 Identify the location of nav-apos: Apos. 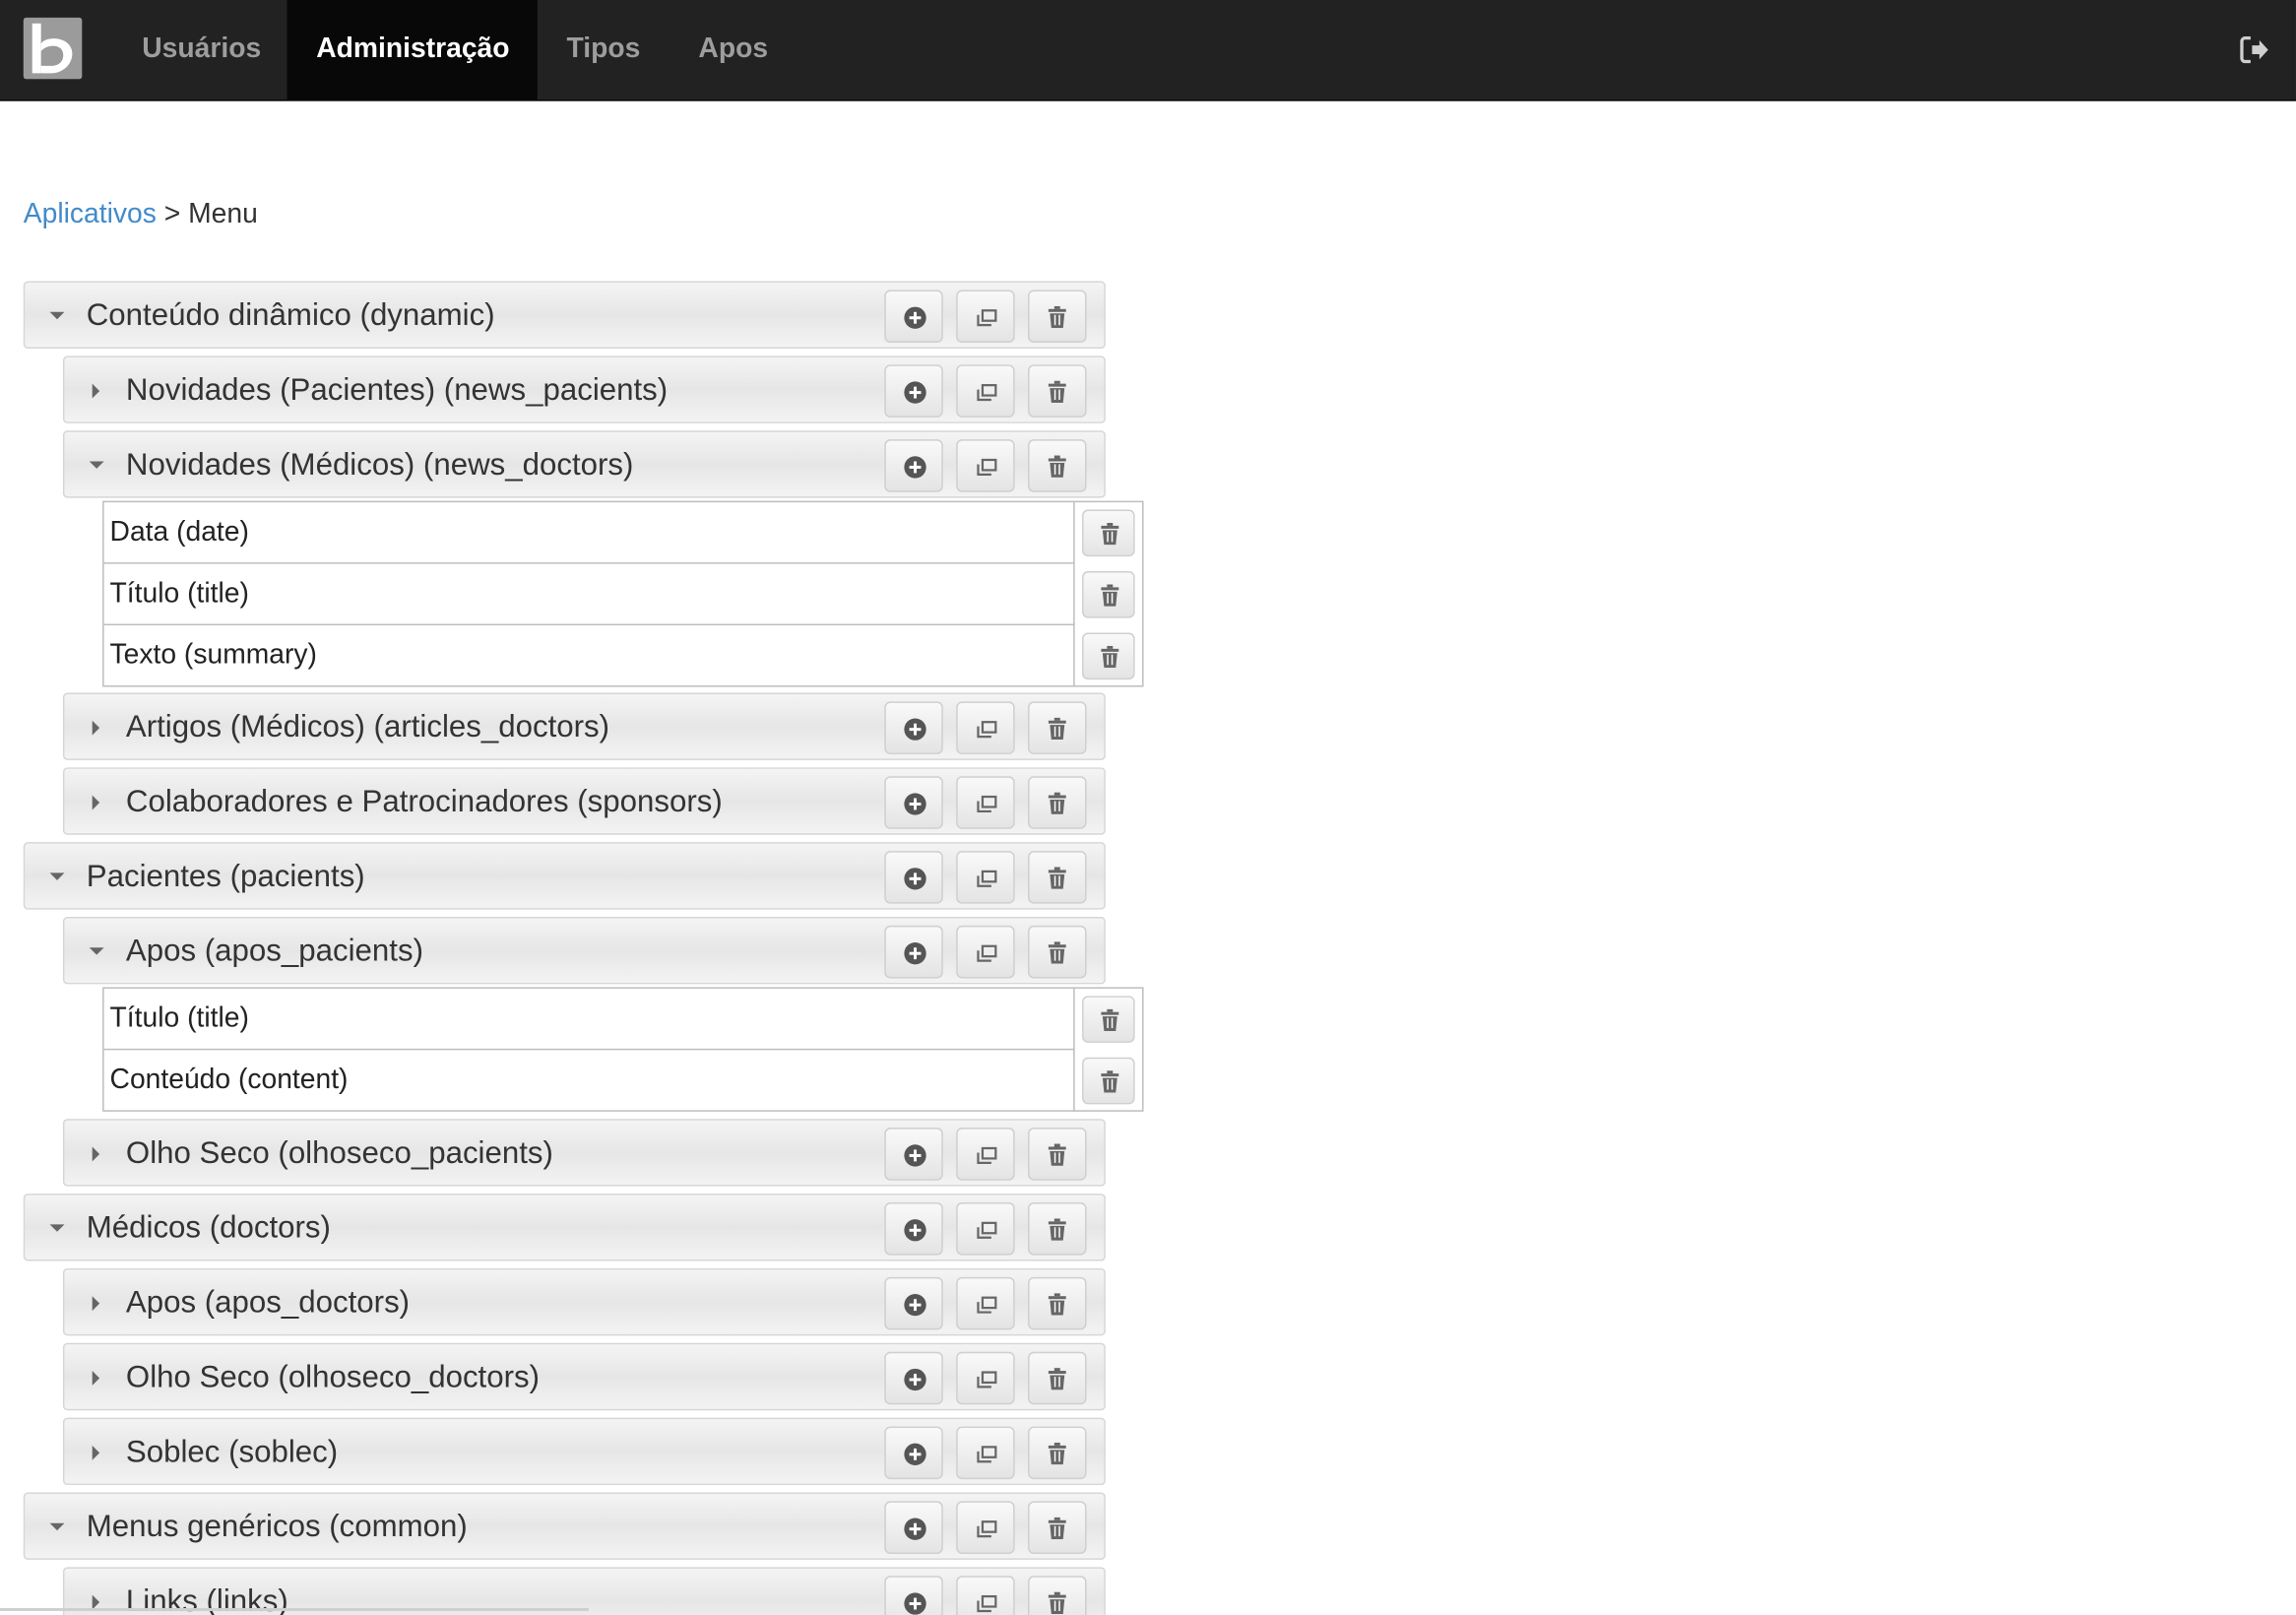
(733, 49).